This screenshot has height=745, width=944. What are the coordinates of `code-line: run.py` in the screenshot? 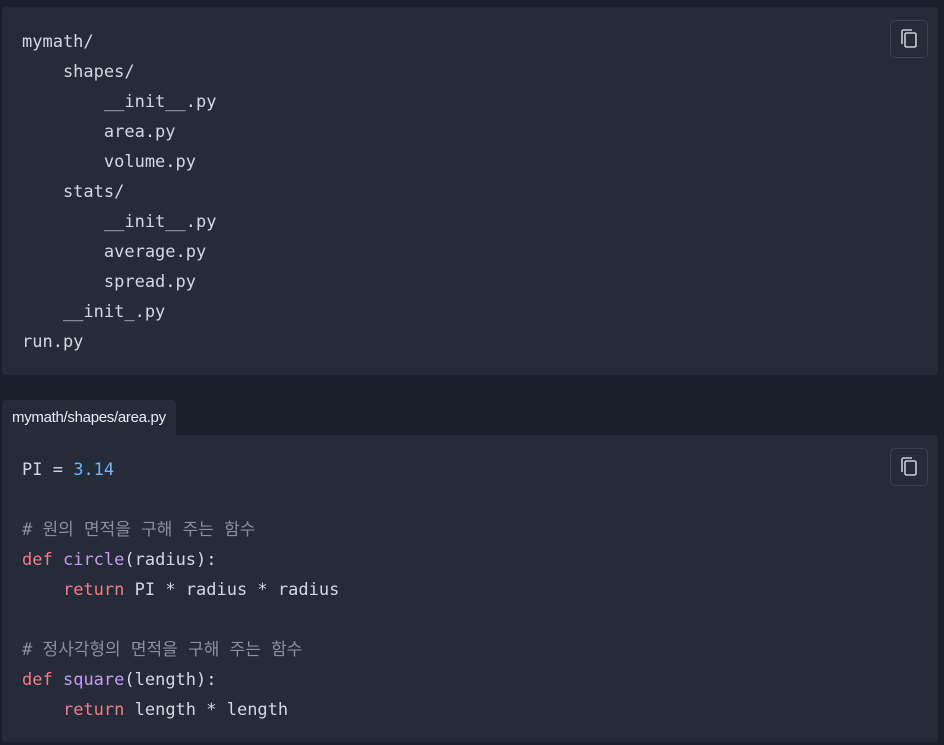 It's located at (53, 342).